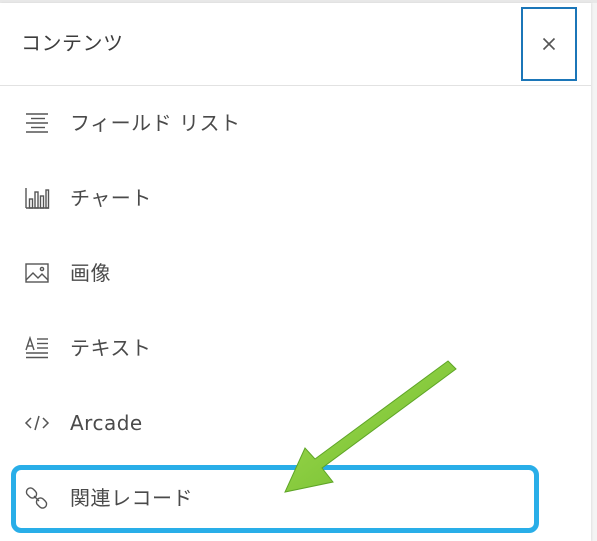 Image resolution: width=597 pixels, height=541 pixels. What do you see at coordinates (37, 273) in the screenshot?
I see `image-icon` at bounding box center [37, 273].